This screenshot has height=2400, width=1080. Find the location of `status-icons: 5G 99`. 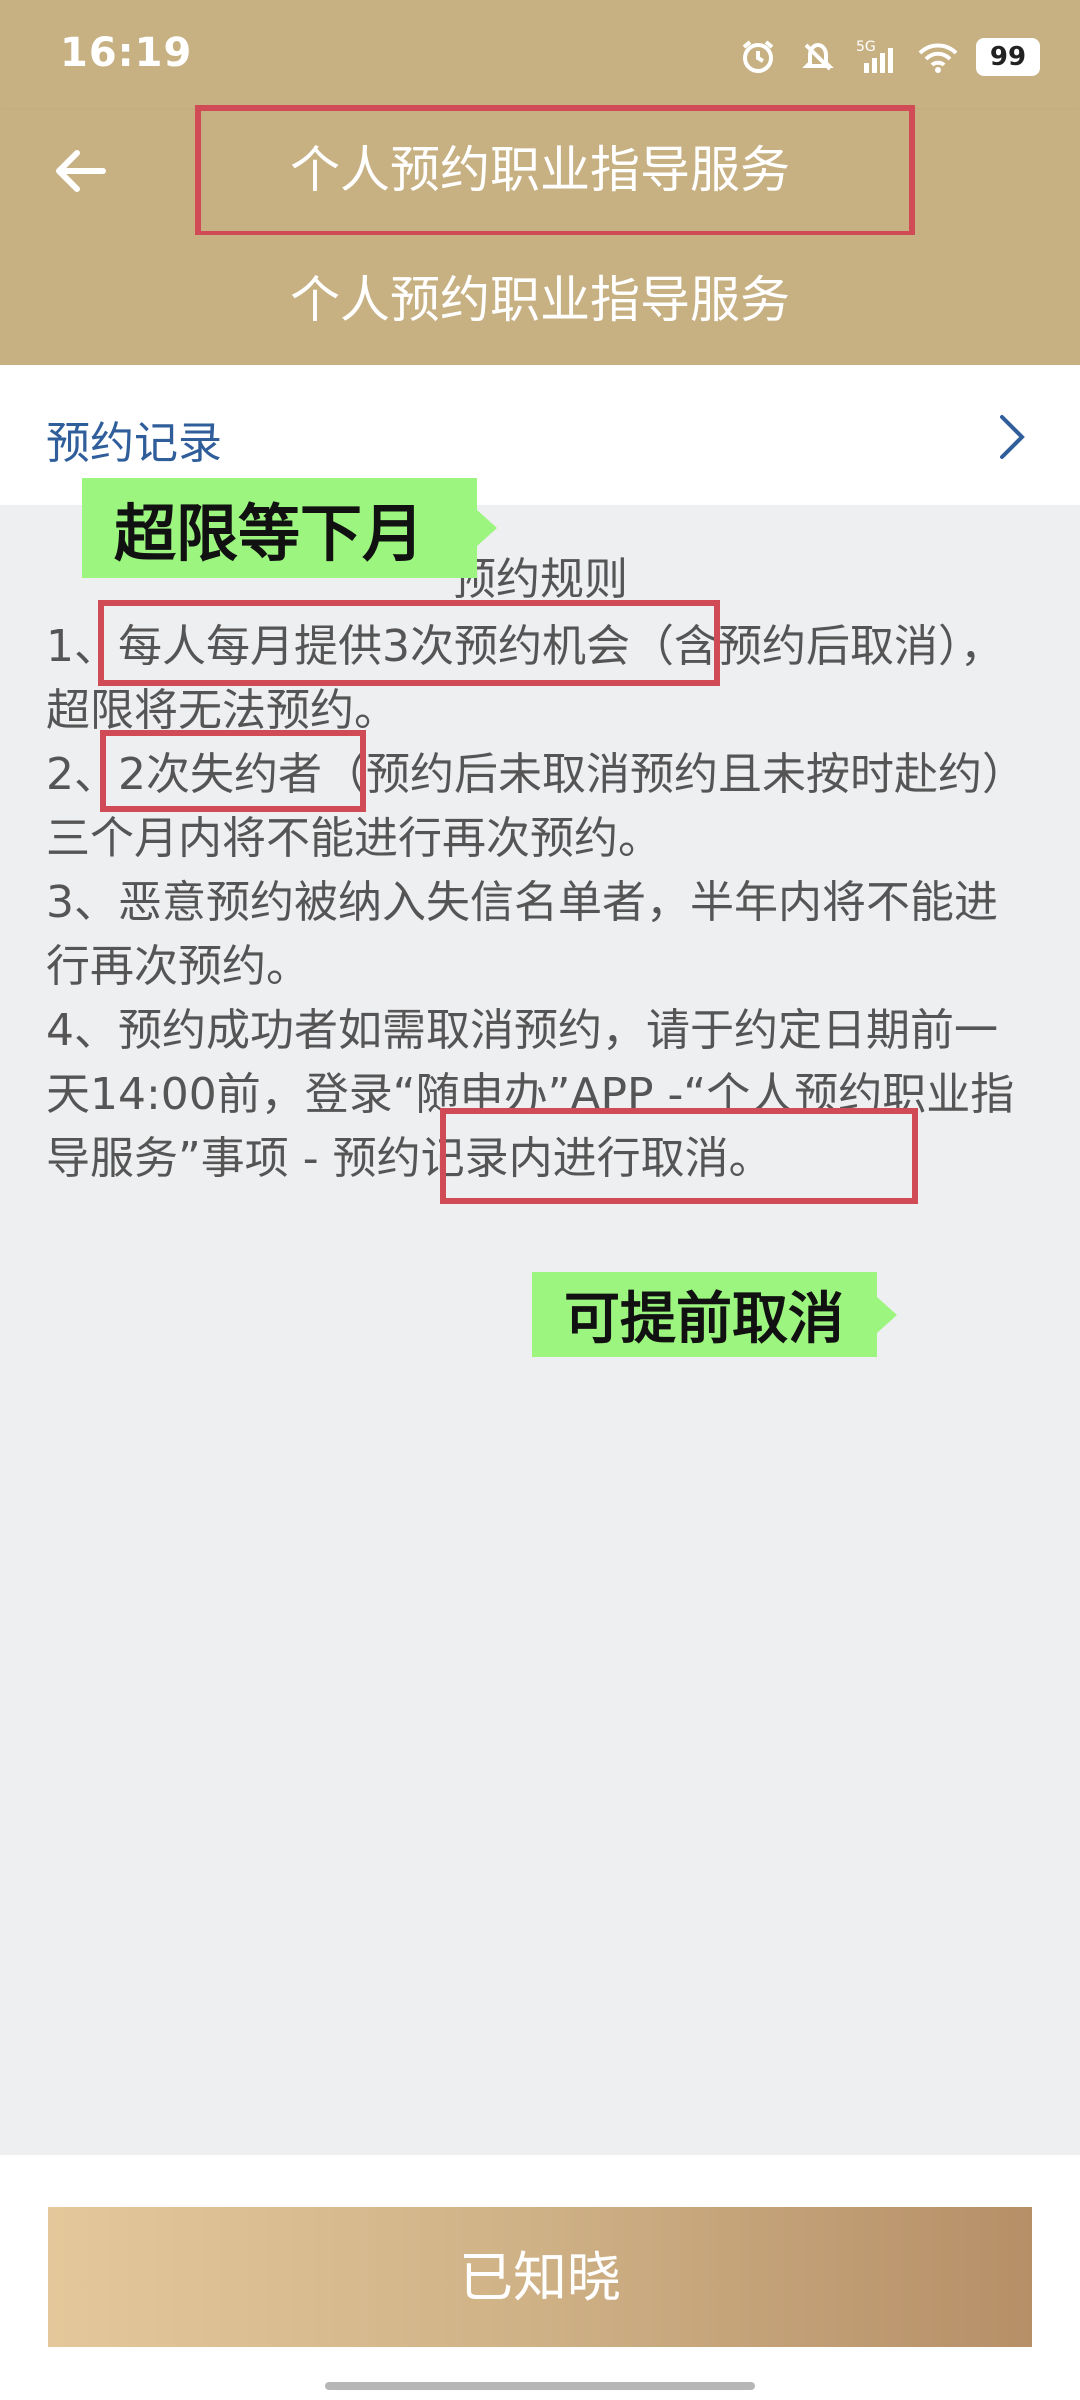

status-icons: 5G 99 is located at coordinates (888, 57).